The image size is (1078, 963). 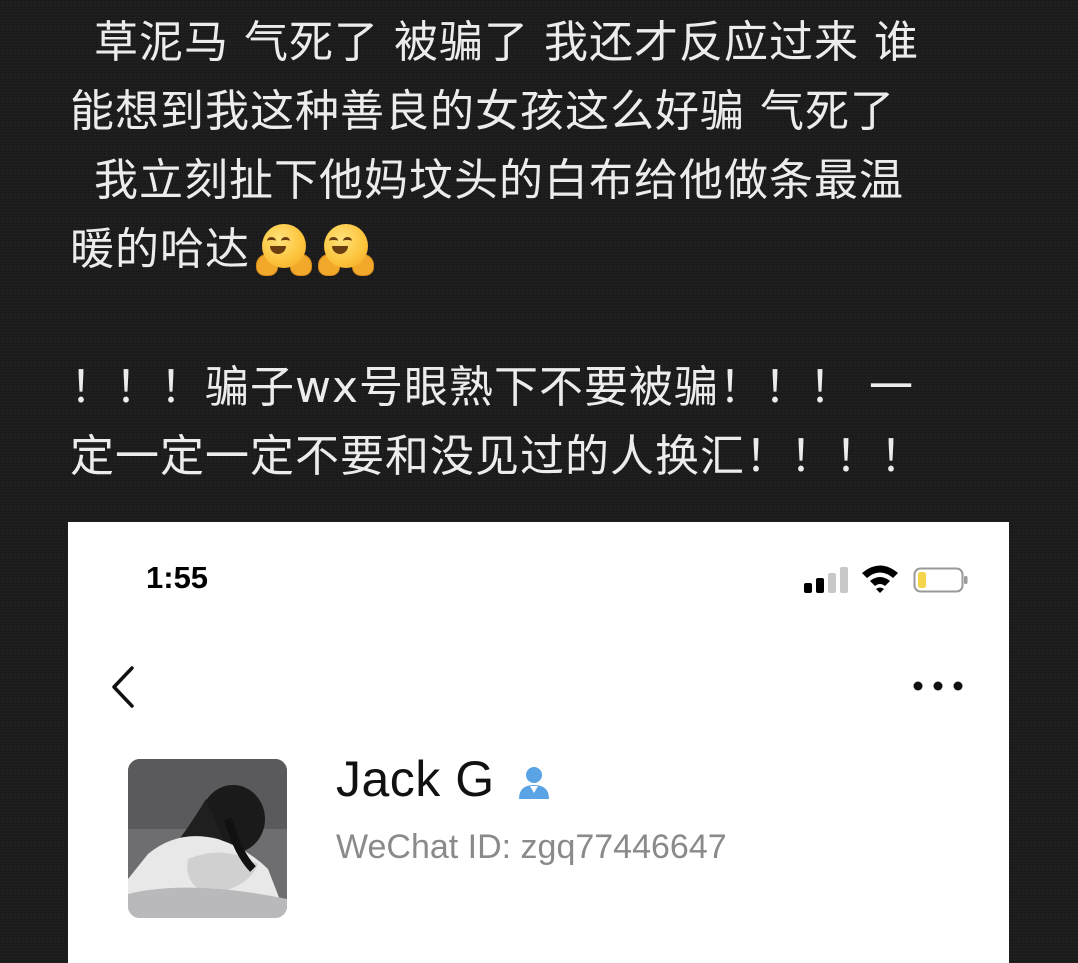 I want to click on wifi-icon, so click(x=880, y=579).